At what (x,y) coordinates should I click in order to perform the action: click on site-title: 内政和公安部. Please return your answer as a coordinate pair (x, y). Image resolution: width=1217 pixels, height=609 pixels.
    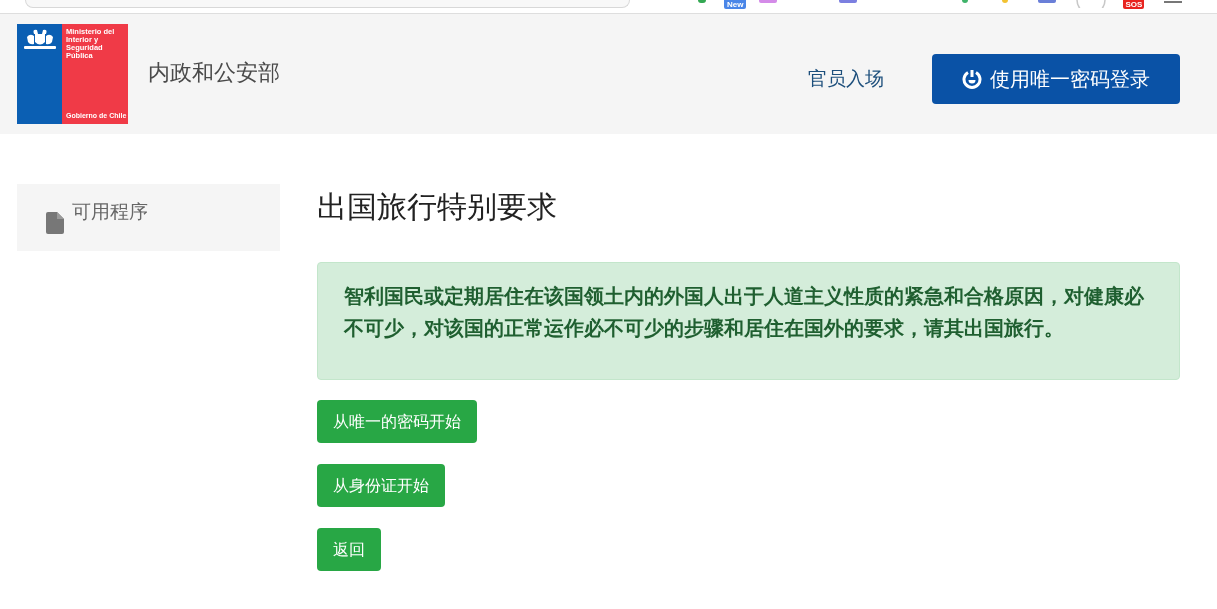
    Looking at the image, I should click on (214, 72).